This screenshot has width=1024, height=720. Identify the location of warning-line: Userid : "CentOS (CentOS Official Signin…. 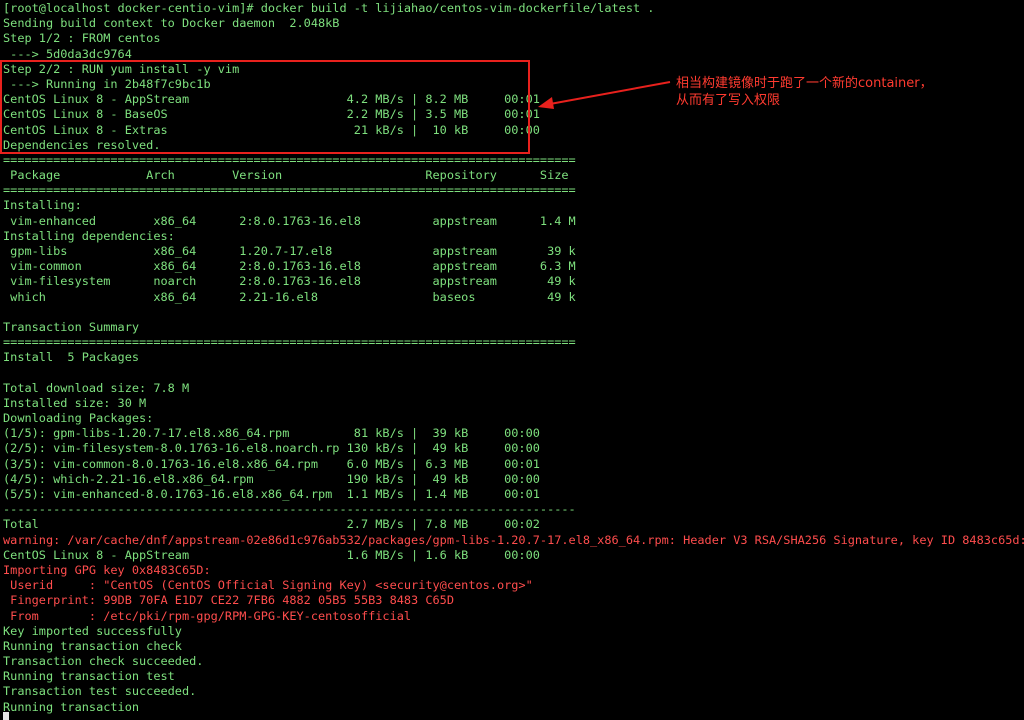
(268, 585).